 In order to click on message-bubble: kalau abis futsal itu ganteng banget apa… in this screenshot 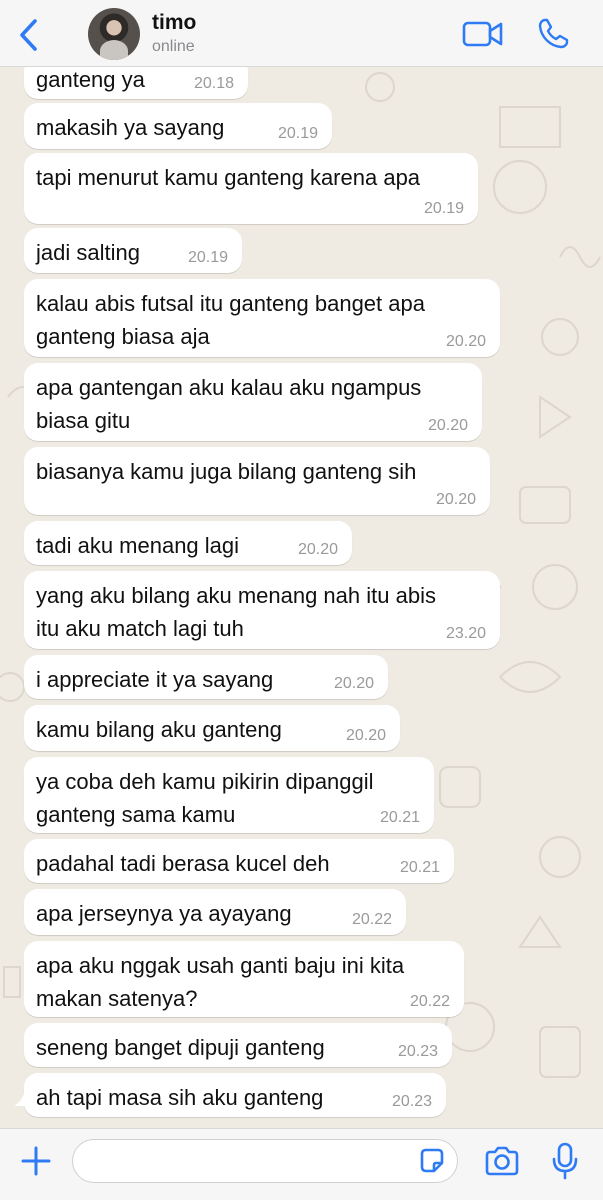, I will do `click(262, 318)`.